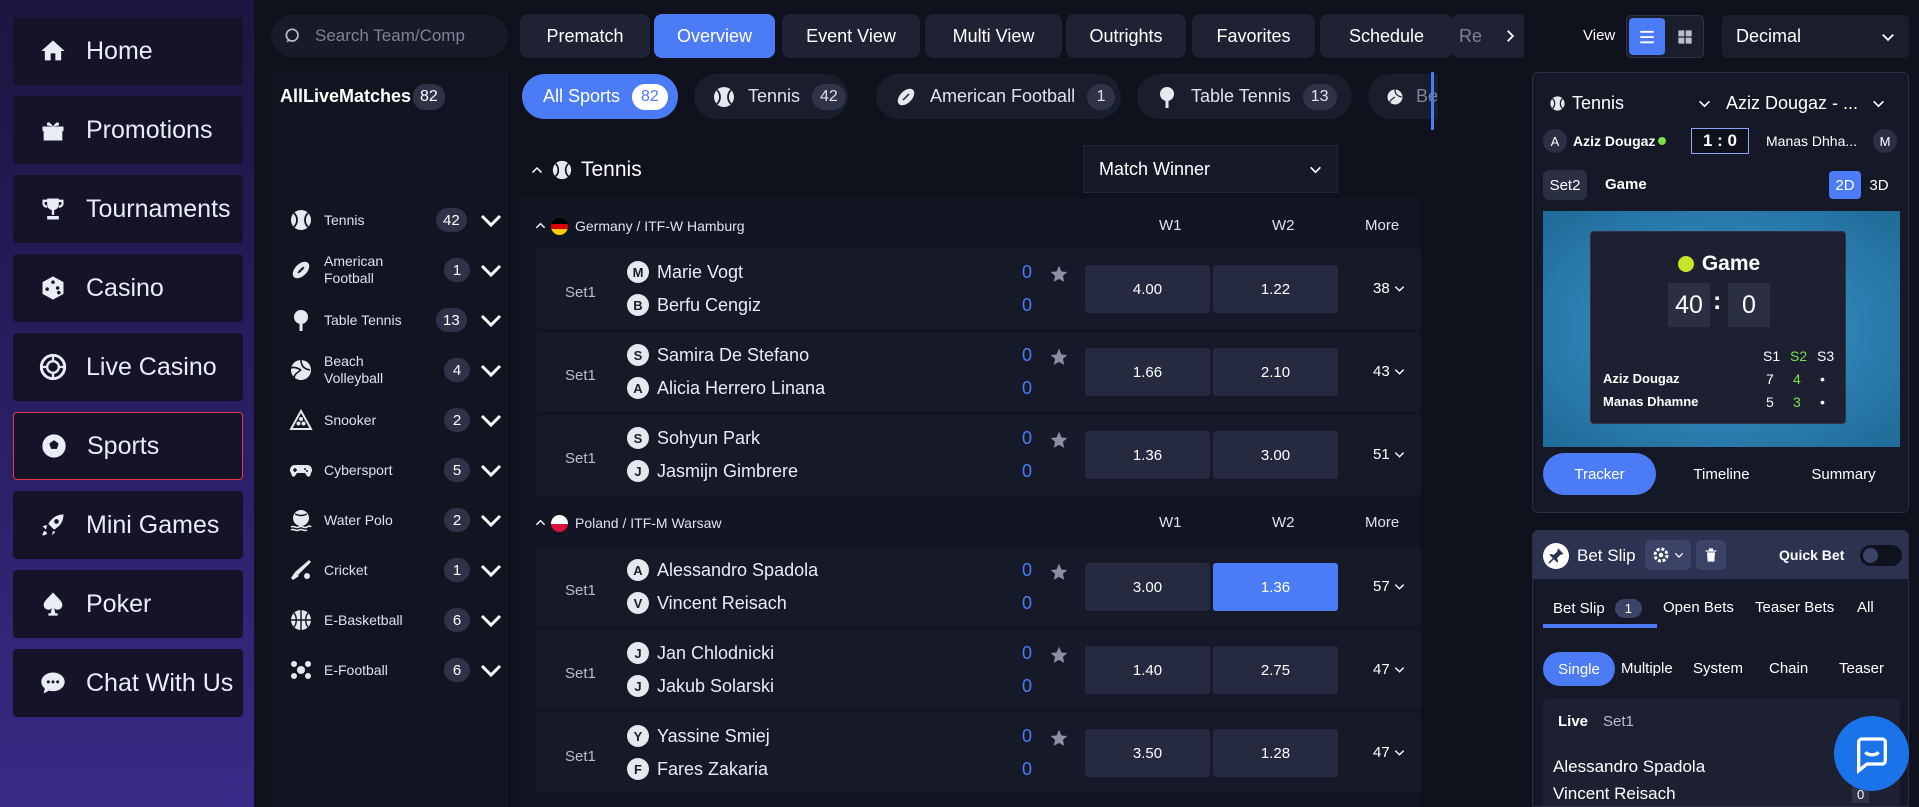 This screenshot has height=807, width=1919. What do you see at coordinates (611, 169) in the screenshot?
I see `section-title: Tennis` at bounding box center [611, 169].